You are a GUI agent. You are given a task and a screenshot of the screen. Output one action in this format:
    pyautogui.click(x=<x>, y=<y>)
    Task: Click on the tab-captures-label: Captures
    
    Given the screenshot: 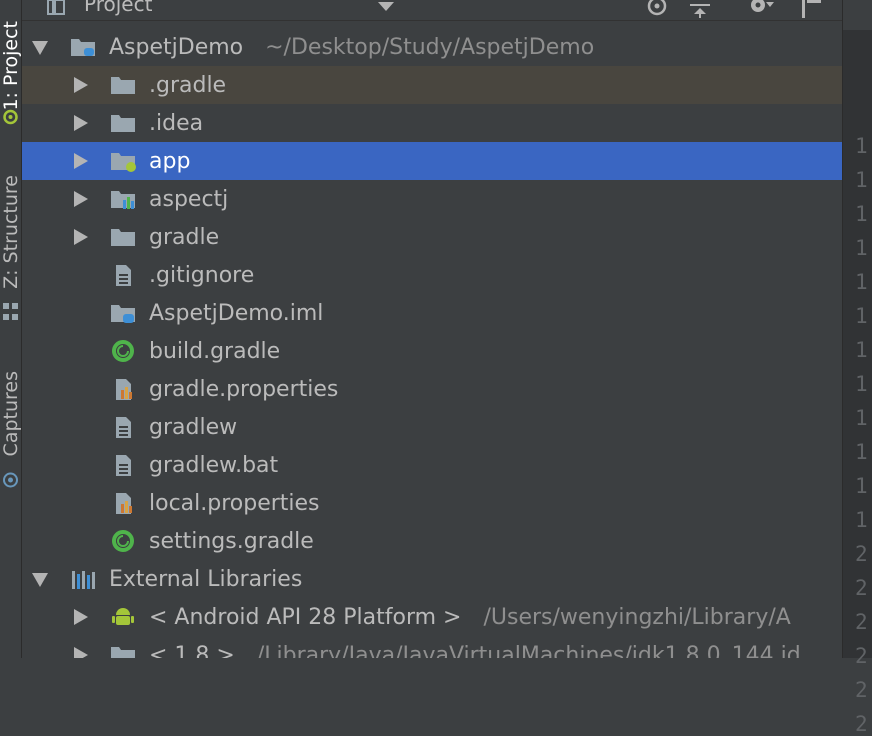 What is the action you would take?
    pyautogui.click(x=11, y=414)
    